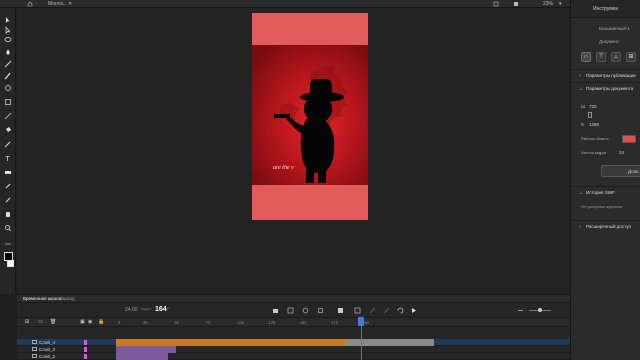  Describe the element at coordinates (586, 57) in the screenshot. I see `snap-magnet-button: ∩` at that location.